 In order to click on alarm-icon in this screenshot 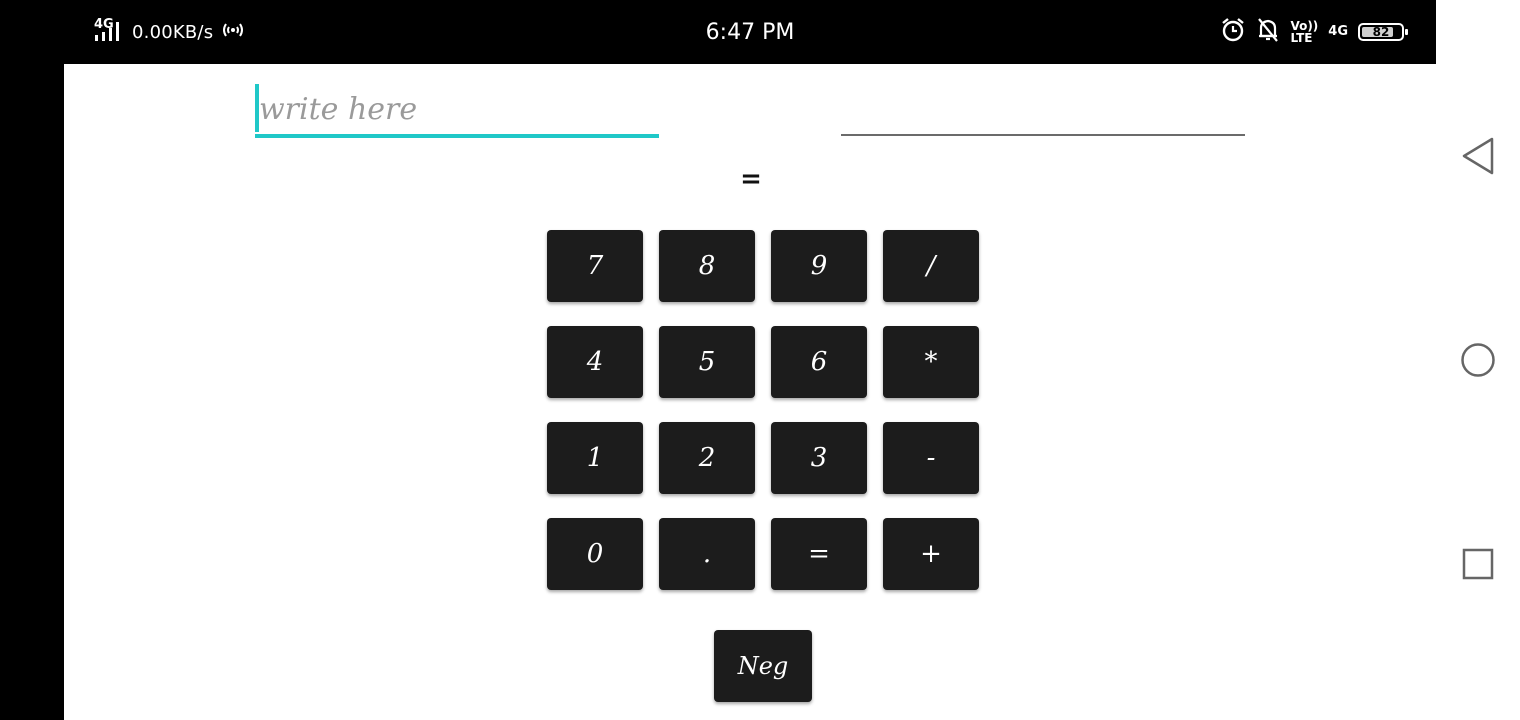, I will do `click(1233, 32)`.